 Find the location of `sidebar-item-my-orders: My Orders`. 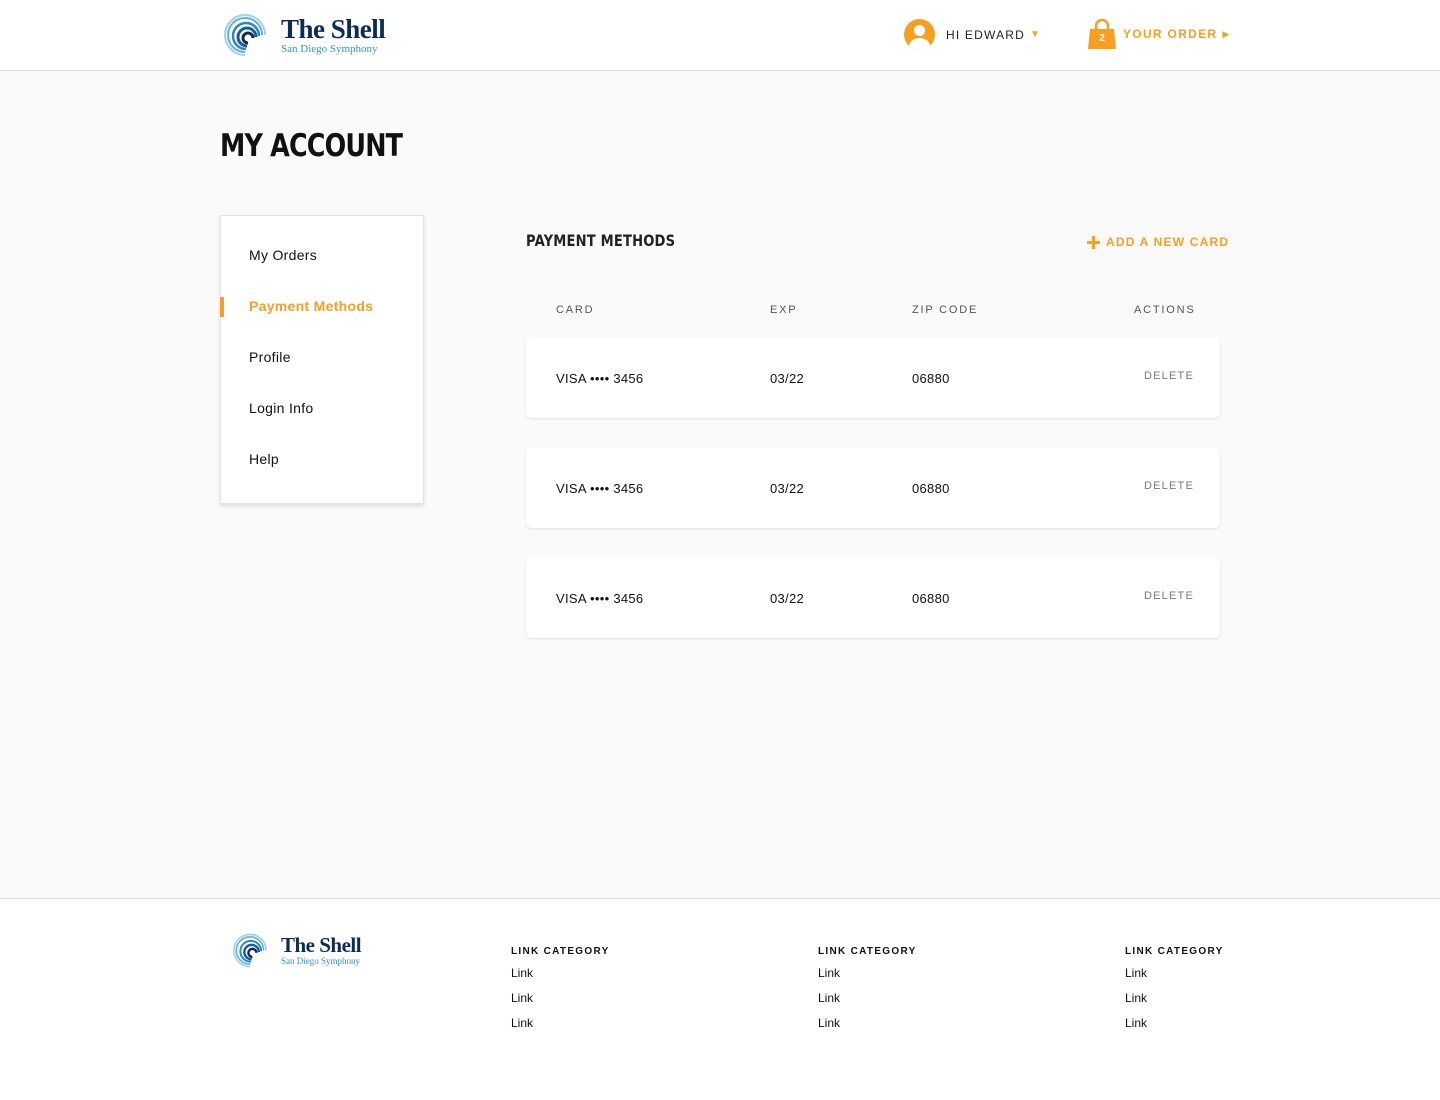

sidebar-item-my-orders: My Orders is located at coordinates (283, 255).